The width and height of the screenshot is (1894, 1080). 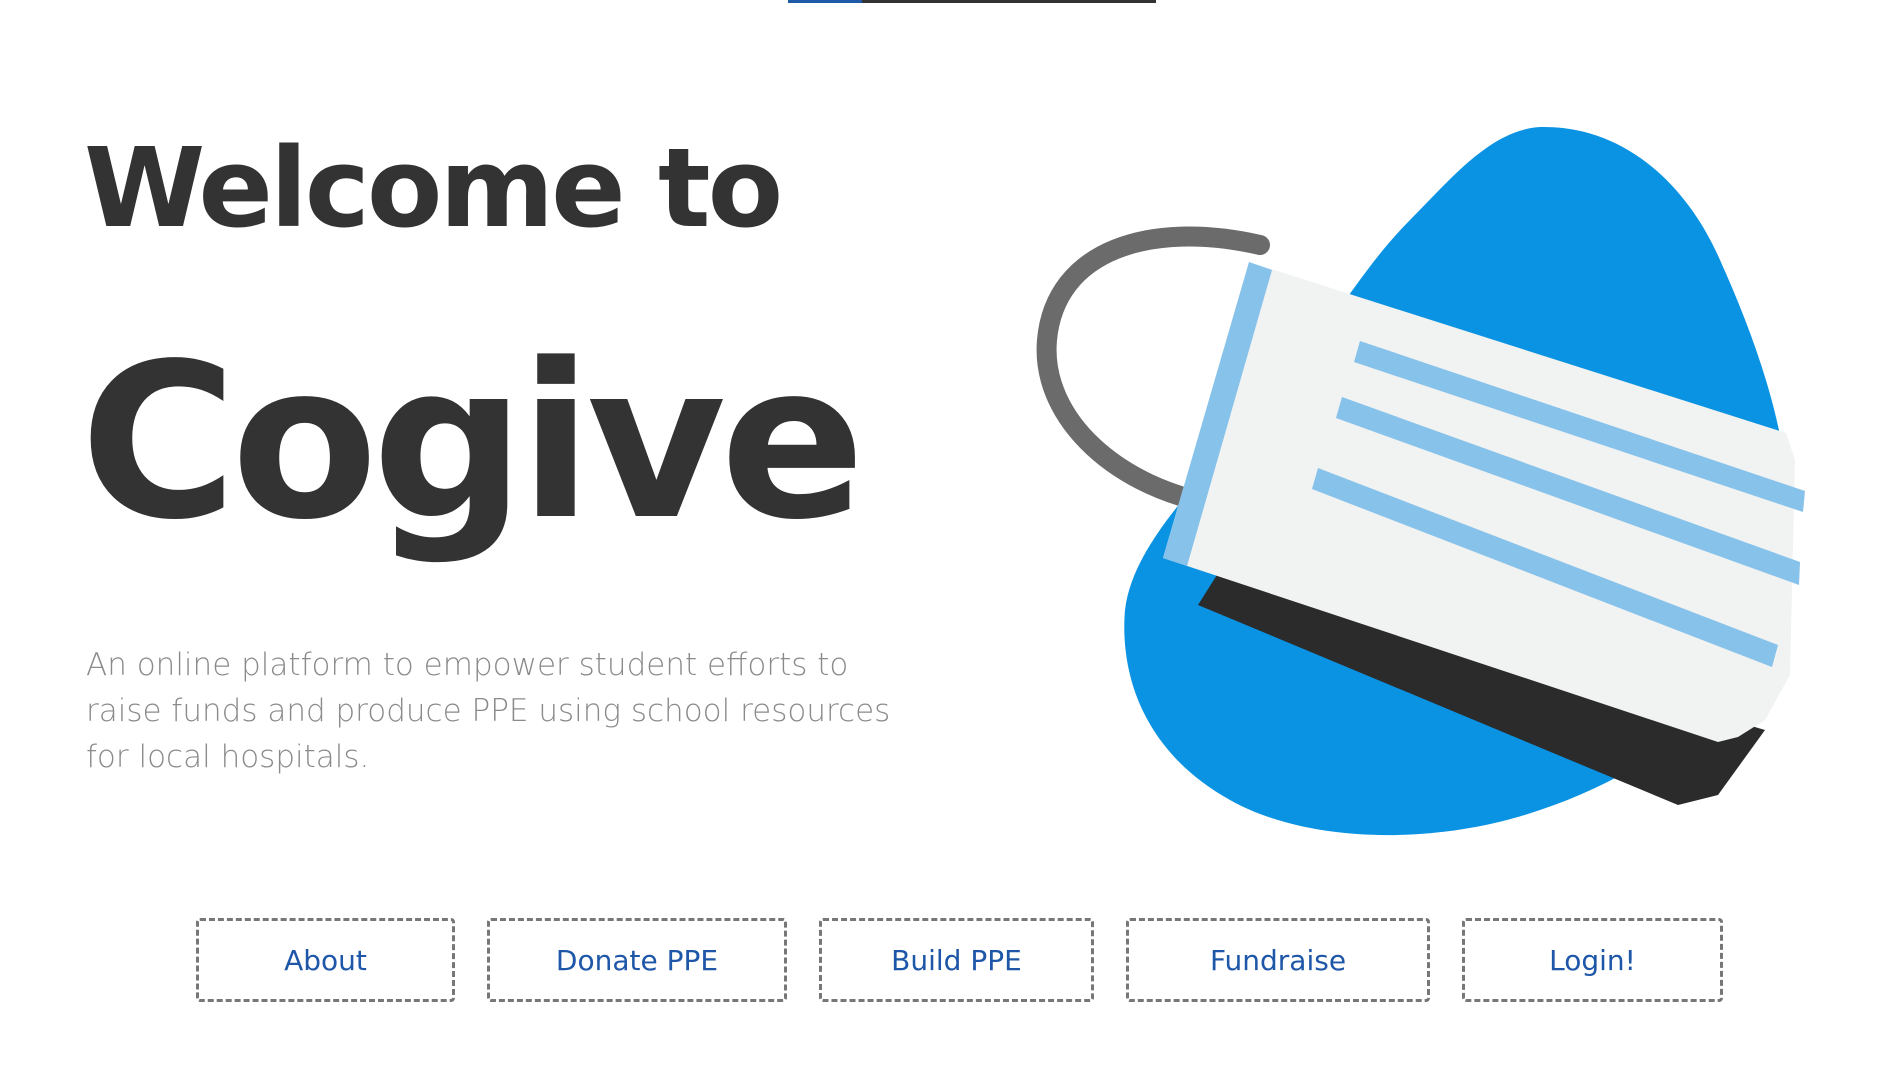 What do you see at coordinates (1278, 960) in the screenshot?
I see `fundraise-button: Fundraise` at bounding box center [1278, 960].